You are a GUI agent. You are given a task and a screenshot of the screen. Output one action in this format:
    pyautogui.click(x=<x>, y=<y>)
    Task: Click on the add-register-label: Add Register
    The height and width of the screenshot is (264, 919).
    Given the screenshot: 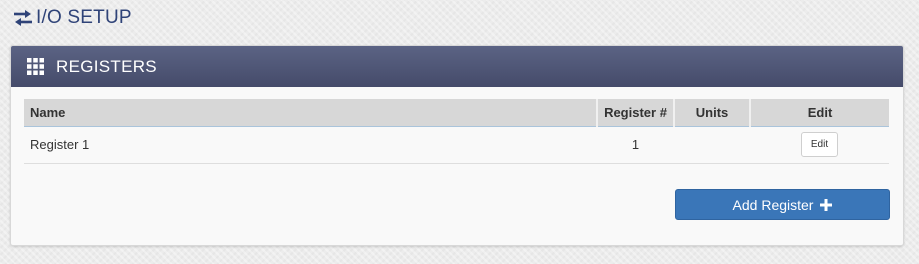 What is the action you would take?
    pyautogui.click(x=773, y=204)
    